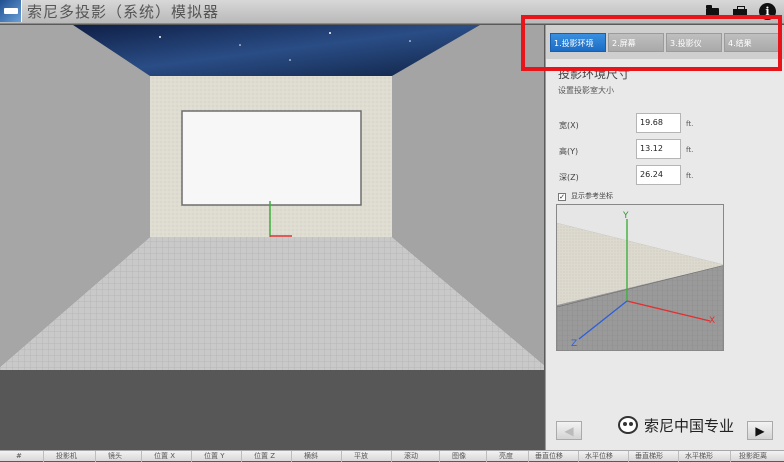 The height and width of the screenshot is (462, 784). What do you see at coordinates (11, 11) in the screenshot?
I see `app-logo` at bounding box center [11, 11].